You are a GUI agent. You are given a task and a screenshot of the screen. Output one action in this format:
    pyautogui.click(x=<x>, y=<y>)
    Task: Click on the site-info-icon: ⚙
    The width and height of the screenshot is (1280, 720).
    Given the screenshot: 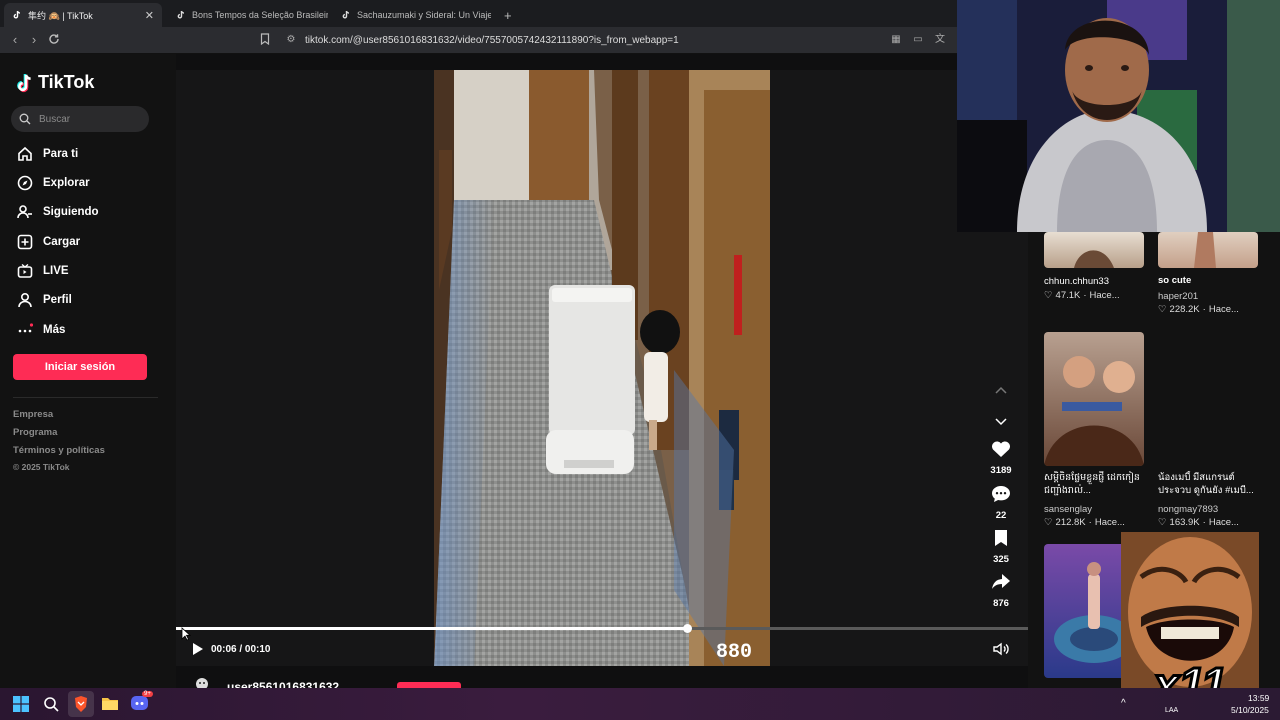 What is the action you would take?
    pyautogui.click(x=291, y=40)
    